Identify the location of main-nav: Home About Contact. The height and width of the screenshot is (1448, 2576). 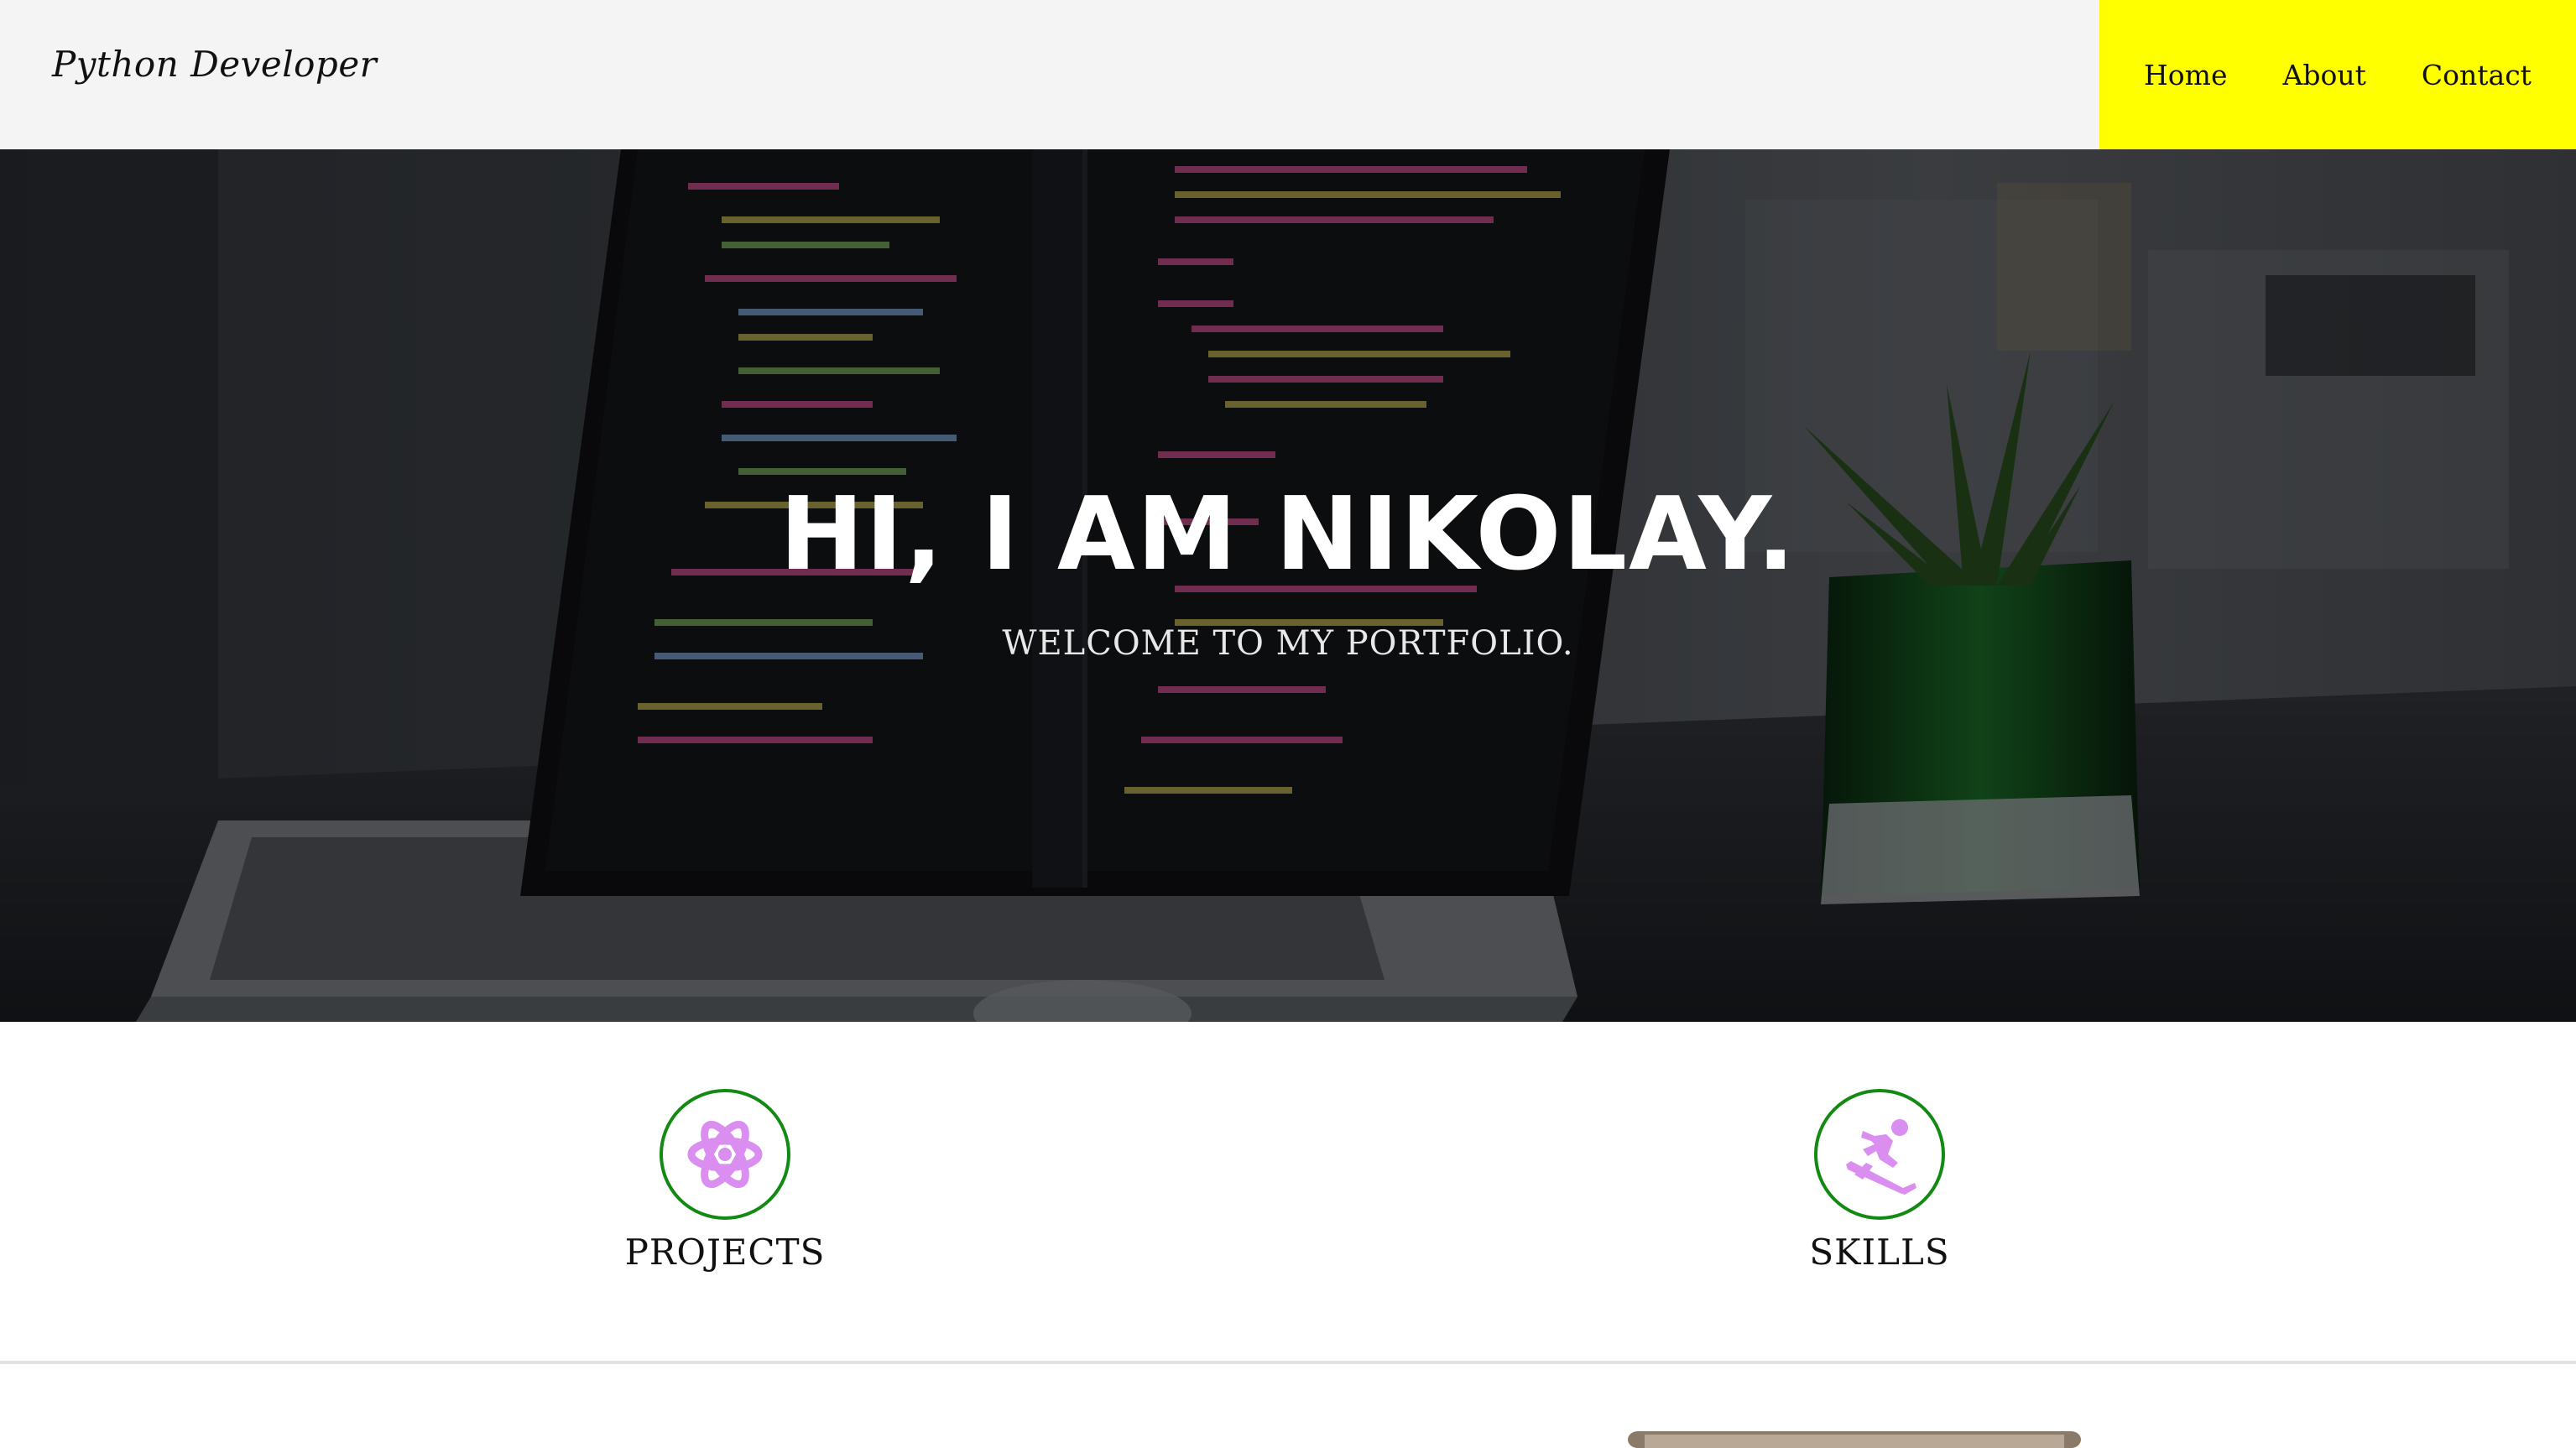
(2337, 75).